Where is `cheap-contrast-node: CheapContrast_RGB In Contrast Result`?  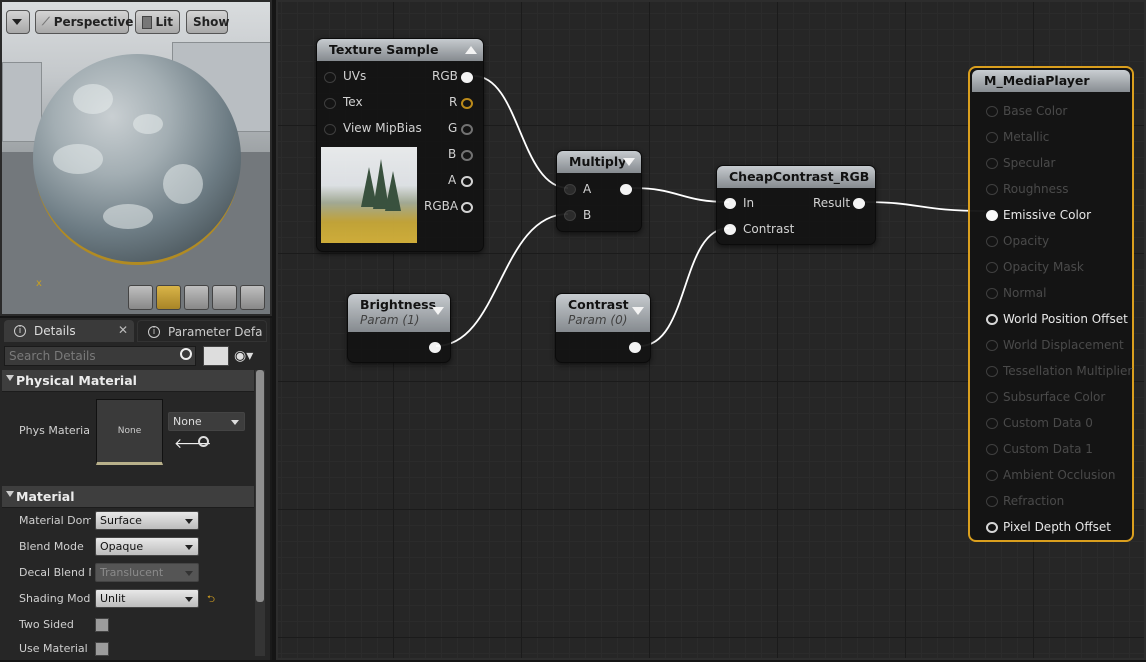 cheap-contrast-node: CheapContrast_RGB In Contrast Result is located at coordinates (796, 205).